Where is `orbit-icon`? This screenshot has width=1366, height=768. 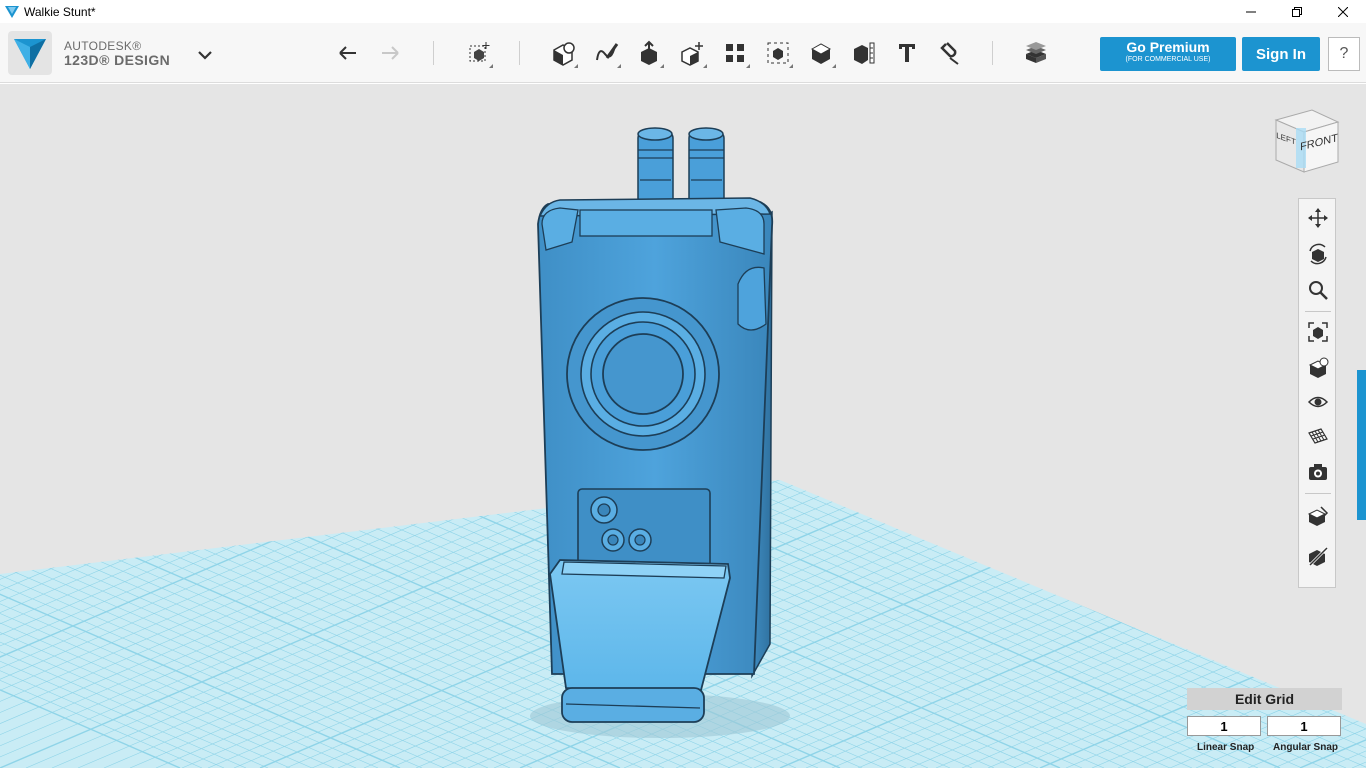
orbit-icon is located at coordinates (1318, 254).